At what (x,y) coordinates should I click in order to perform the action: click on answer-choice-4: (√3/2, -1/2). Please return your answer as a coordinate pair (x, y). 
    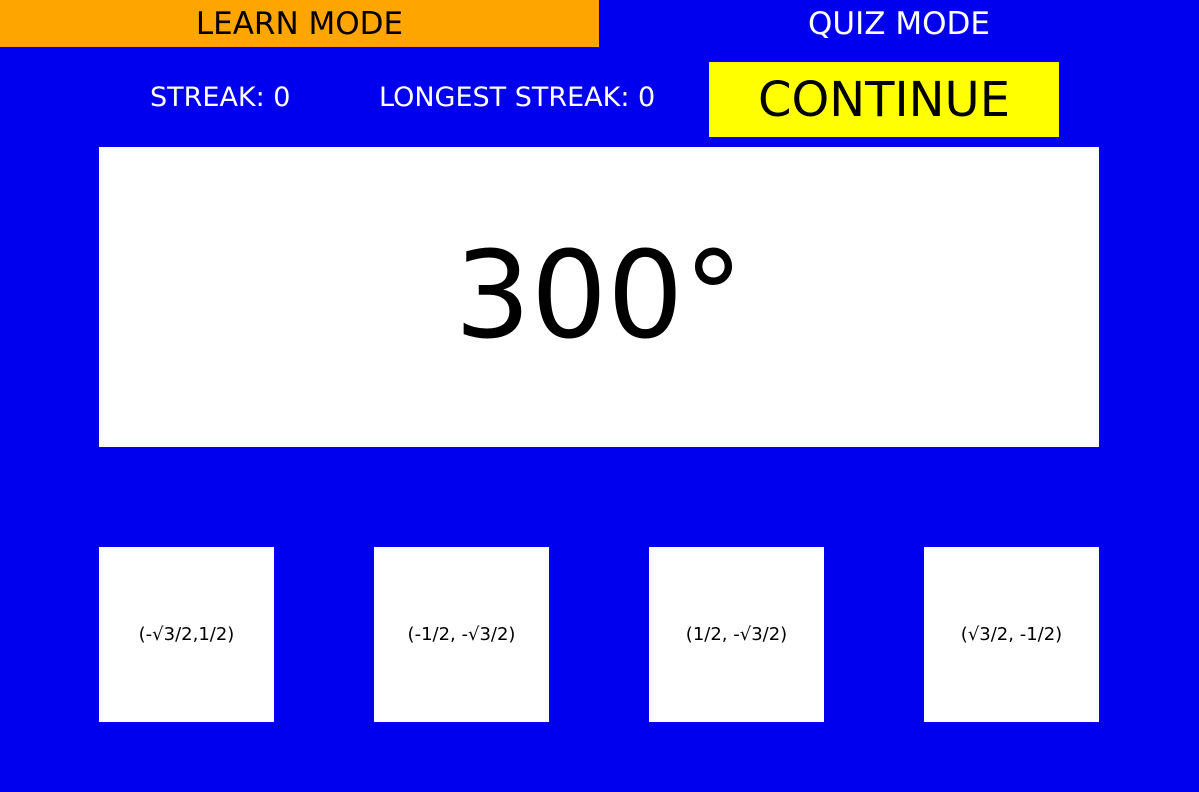
    Looking at the image, I should click on (1011, 634).